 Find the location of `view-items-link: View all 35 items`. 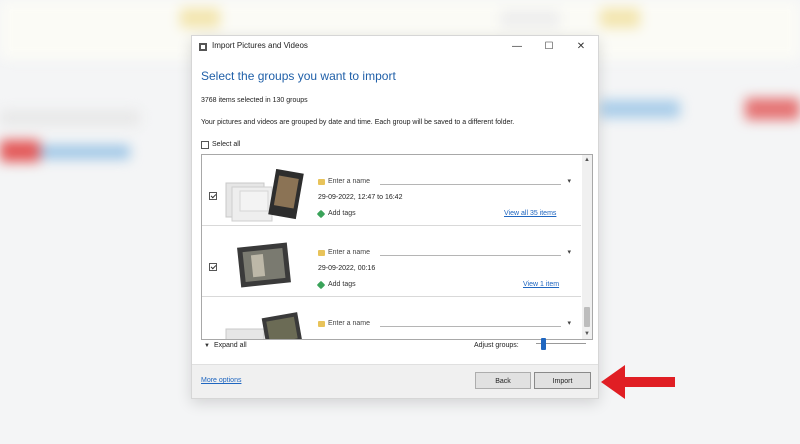

view-items-link: View all 35 items is located at coordinates (530, 213).